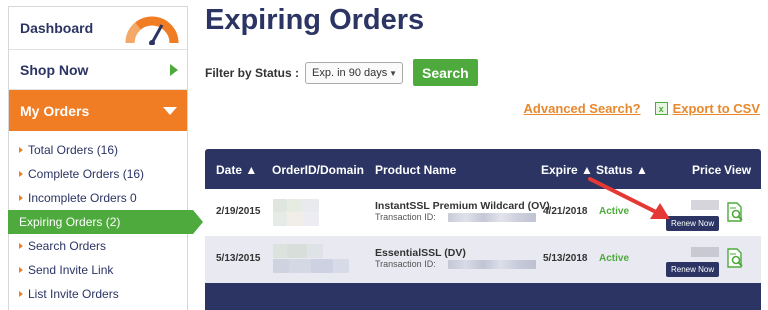 The image size is (768, 310). What do you see at coordinates (82, 198) in the screenshot?
I see `sidebar-item-label: Incomplete Orders 0` at bounding box center [82, 198].